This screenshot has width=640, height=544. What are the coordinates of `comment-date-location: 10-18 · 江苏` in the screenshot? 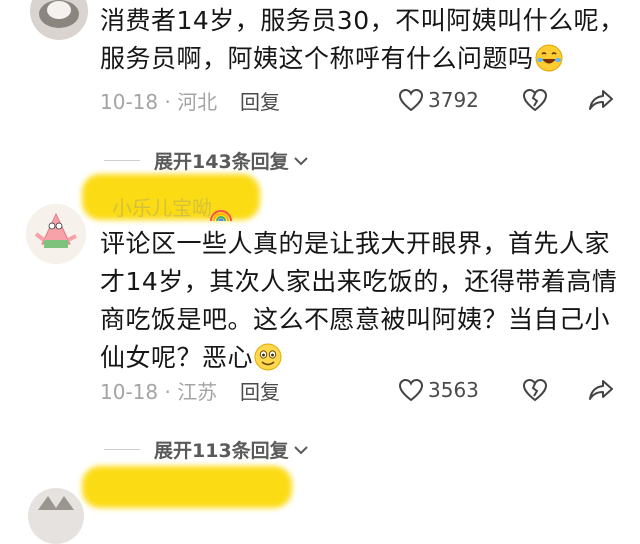 It's located at (159, 392).